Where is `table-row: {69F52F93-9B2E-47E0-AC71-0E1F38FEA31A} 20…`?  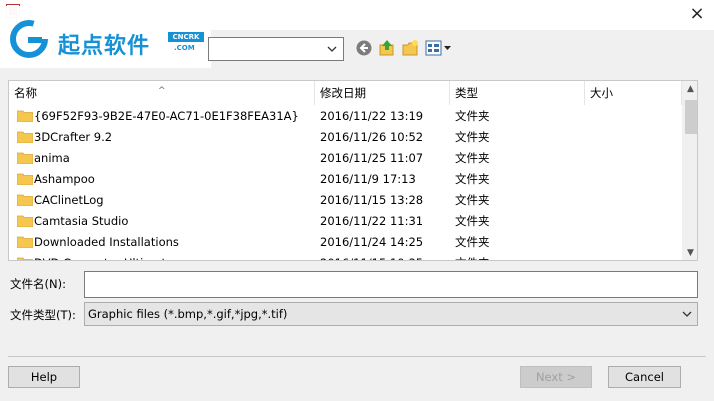 table-row: {69F52F93-9B2E-47E0-AC71-0E1F38FEA31A} 20… is located at coordinates (345, 116).